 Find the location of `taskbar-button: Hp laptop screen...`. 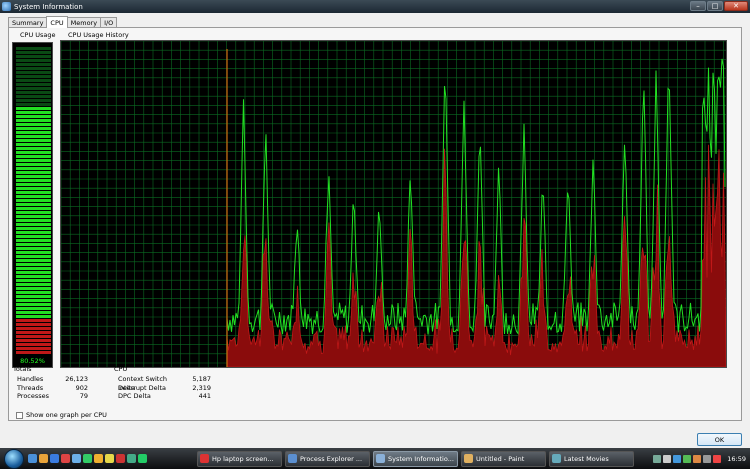

taskbar-button: Hp laptop screen... is located at coordinates (239, 458).